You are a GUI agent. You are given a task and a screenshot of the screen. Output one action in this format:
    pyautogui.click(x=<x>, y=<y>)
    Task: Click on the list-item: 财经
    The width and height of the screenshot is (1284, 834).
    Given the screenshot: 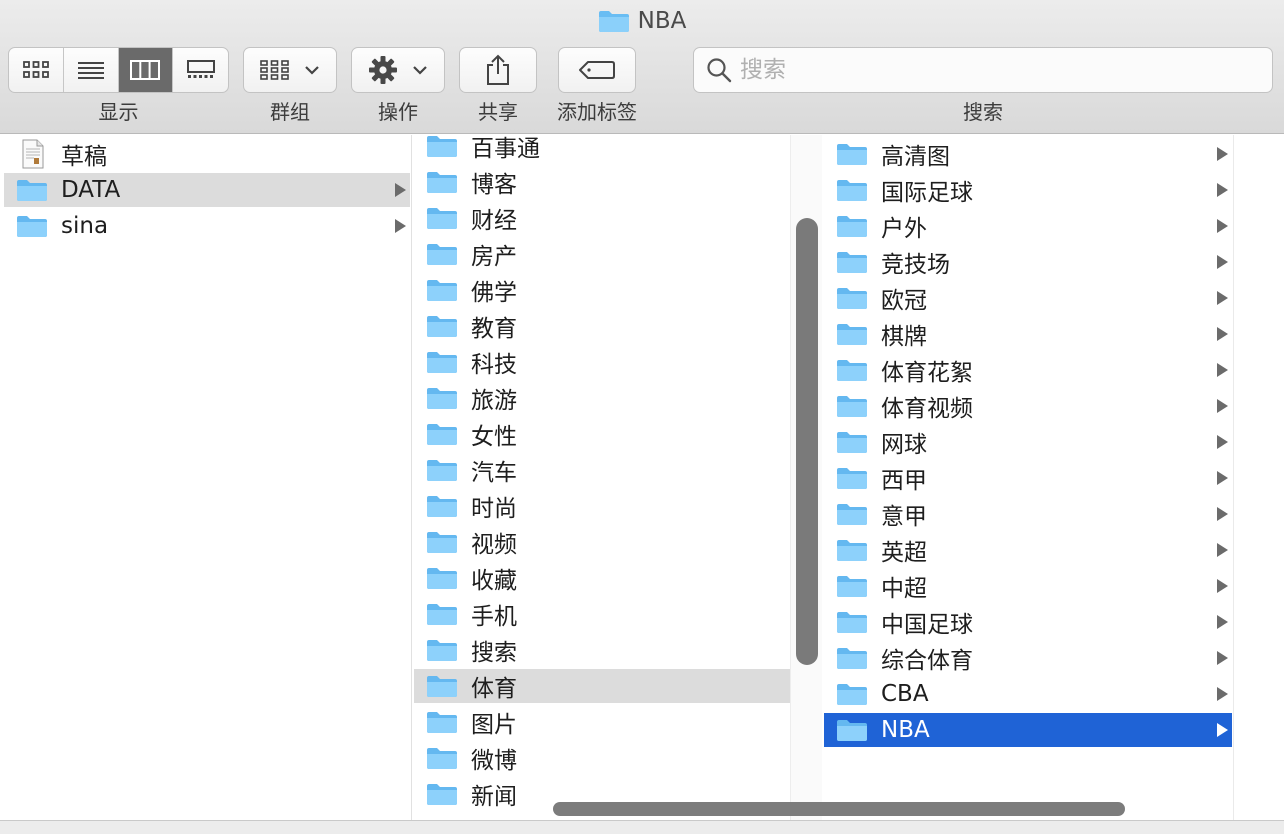 What is the action you would take?
    pyautogui.click(x=616, y=218)
    